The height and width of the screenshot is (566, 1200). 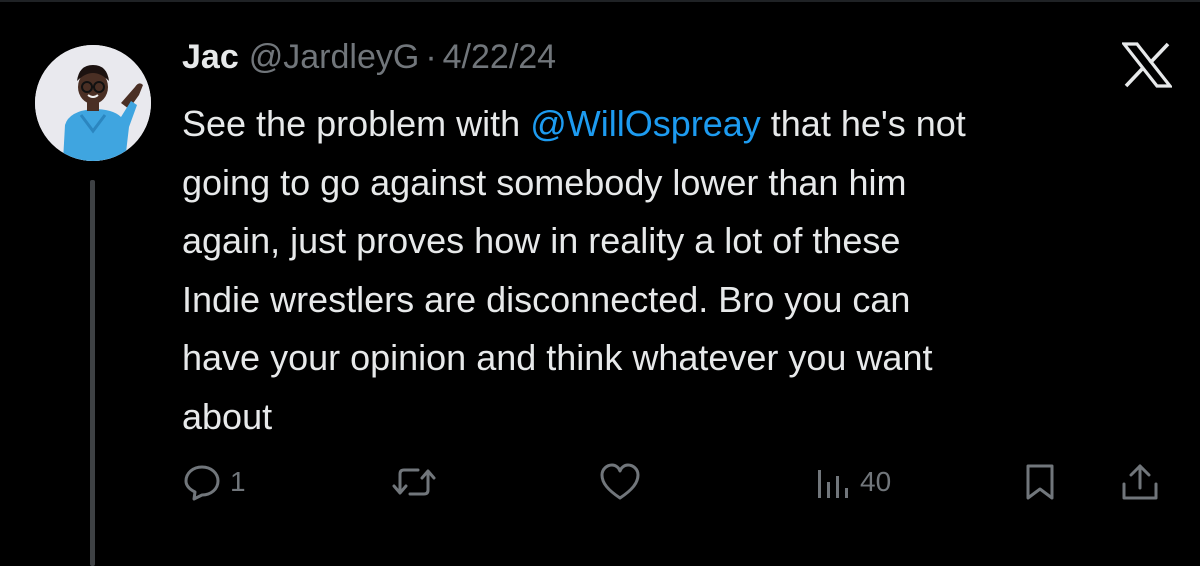 What do you see at coordinates (833, 484) in the screenshot?
I see `views-icon` at bounding box center [833, 484].